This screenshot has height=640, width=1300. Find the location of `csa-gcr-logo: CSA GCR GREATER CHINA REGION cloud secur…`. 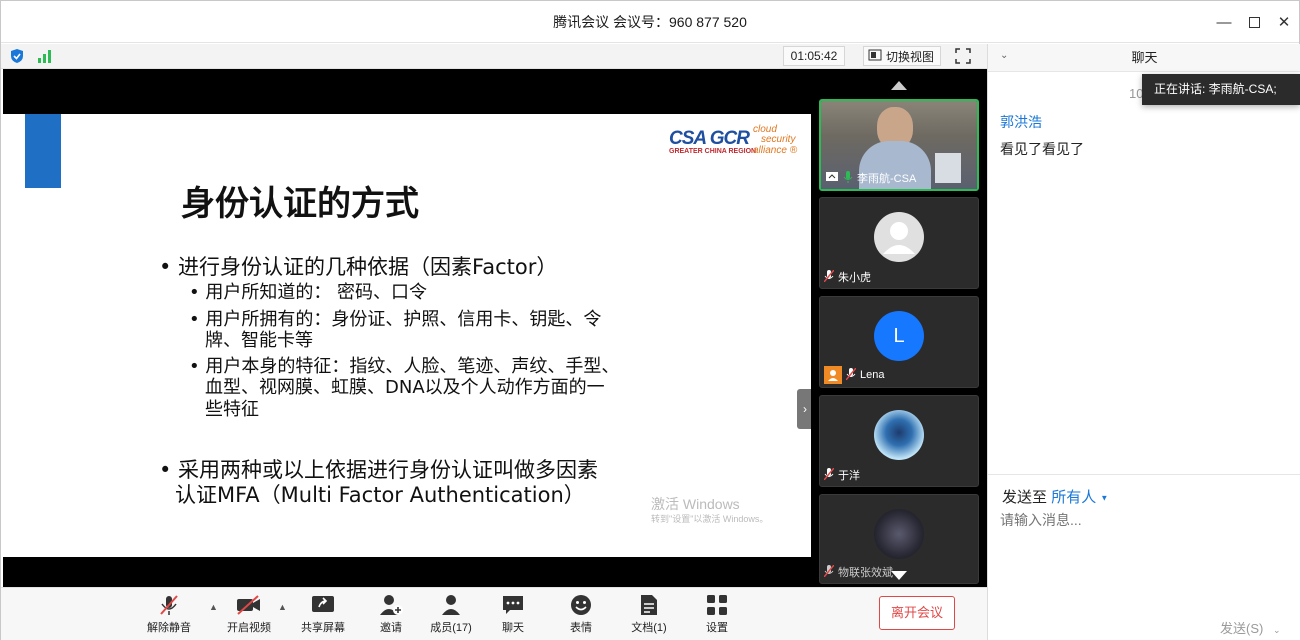

csa-gcr-logo: CSA GCR GREATER CHINA REGION cloud secur… is located at coordinates (739, 142).